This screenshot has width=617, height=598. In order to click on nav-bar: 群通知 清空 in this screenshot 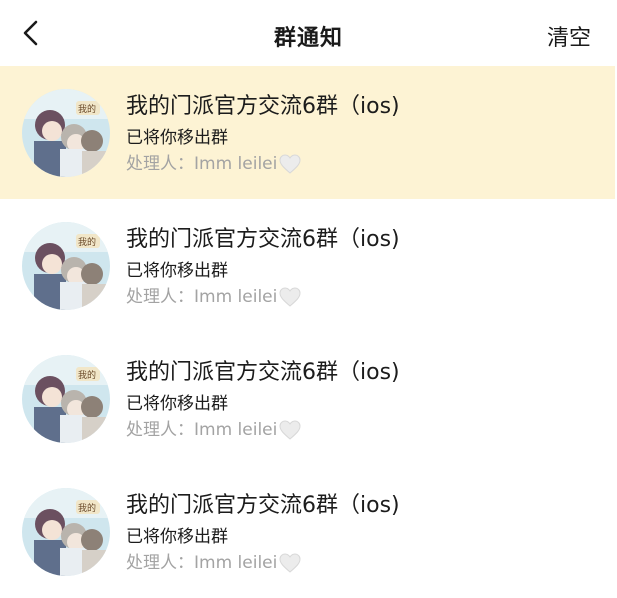, I will do `click(308, 33)`.